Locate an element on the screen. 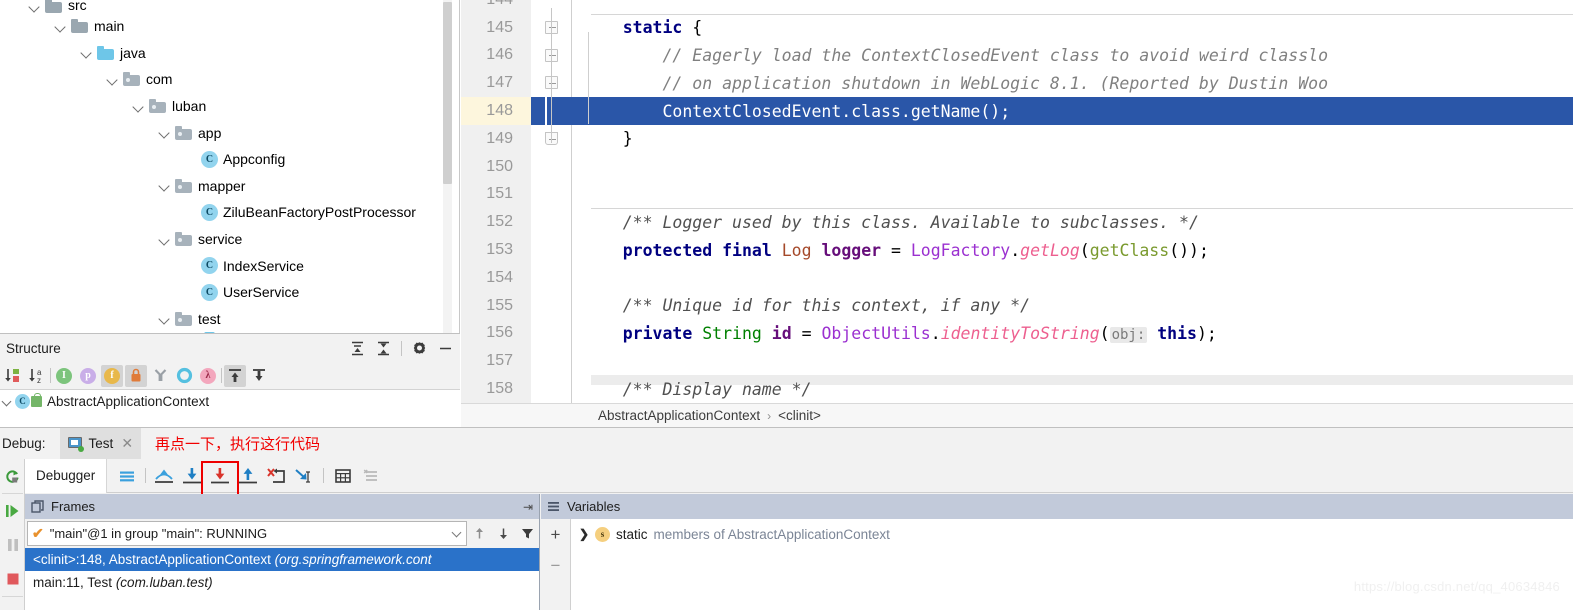 The height and width of the screenshot is (610, 1573). drop-frame-button is located at coordinates (276, 476).